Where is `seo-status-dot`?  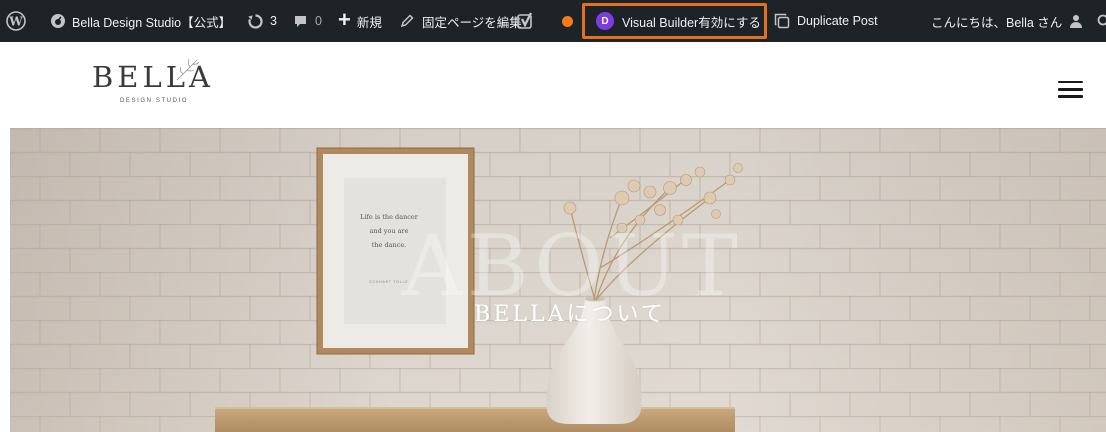
seo-status-dot is located at coordinates (567, 21).